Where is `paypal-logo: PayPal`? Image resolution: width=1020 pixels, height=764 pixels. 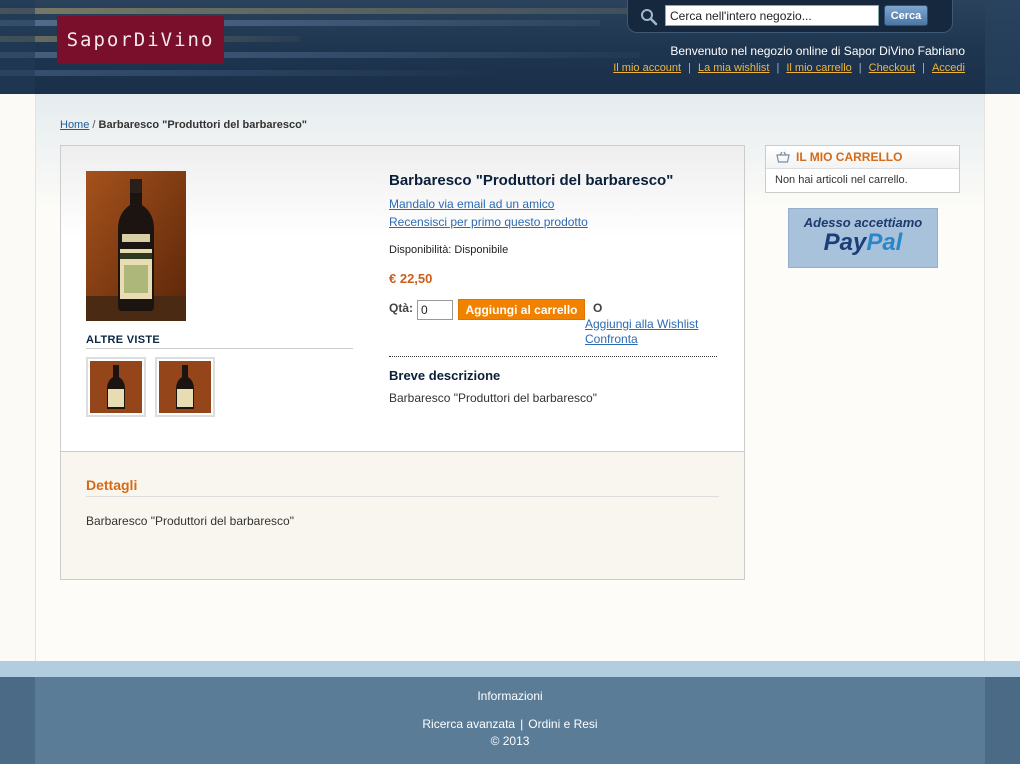 paypal-logo: PayPal is located at coordinates (863, 242).